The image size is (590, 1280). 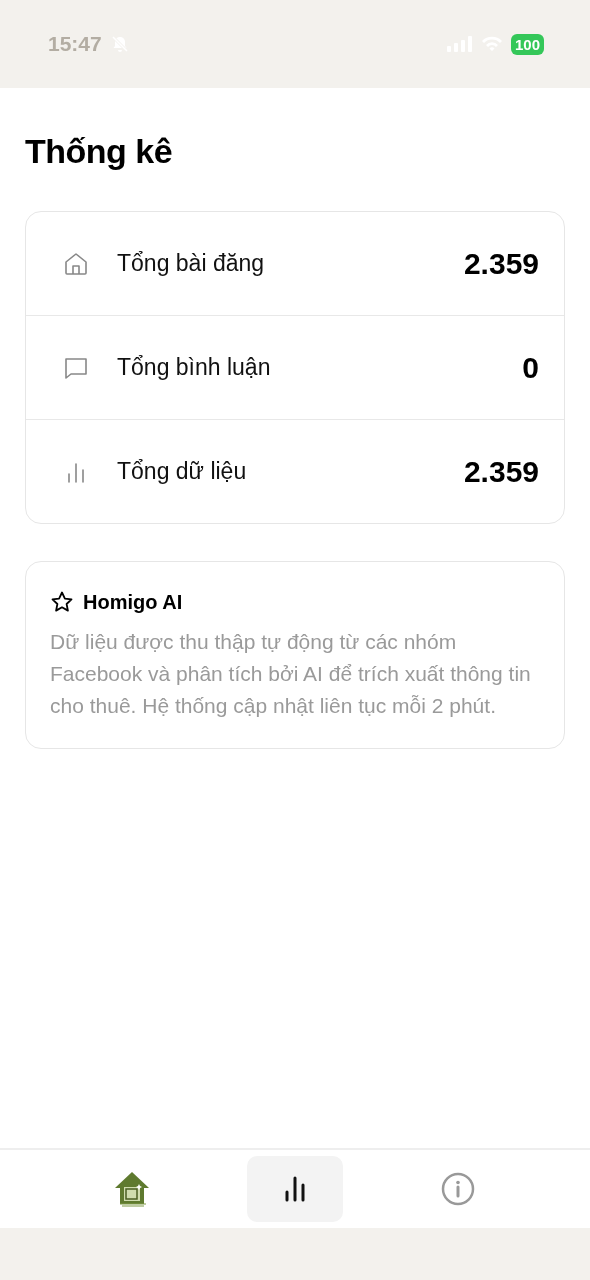 I want to click on page-title: Thống kê, so click(x=99, y=151).